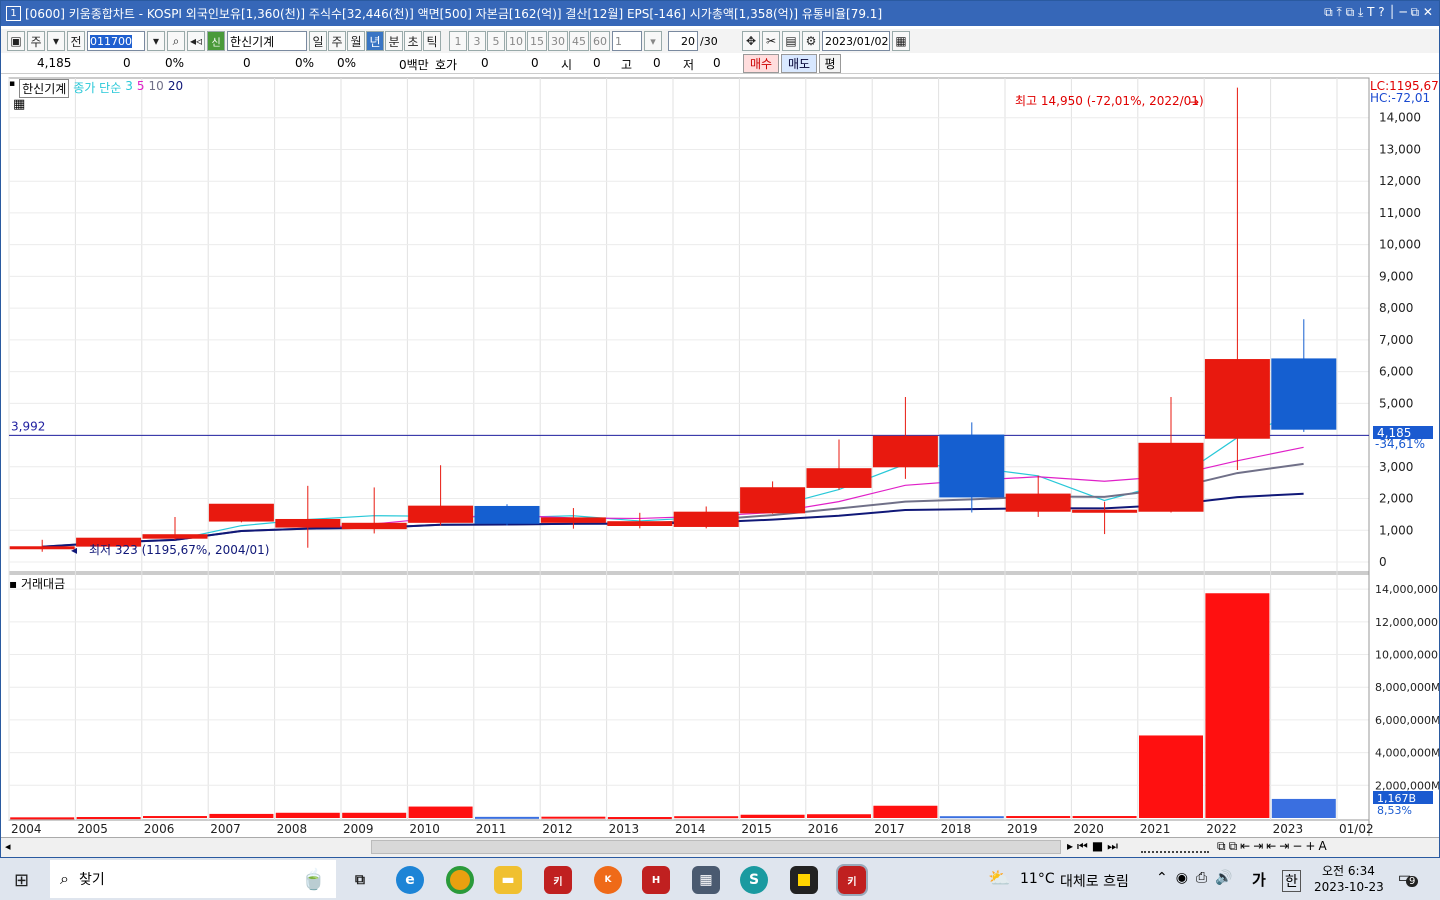 The image size is (1440, 900). Describe the element at coordinates (1175, 846) in the screenshot. I see `zoom-slider` at that location.